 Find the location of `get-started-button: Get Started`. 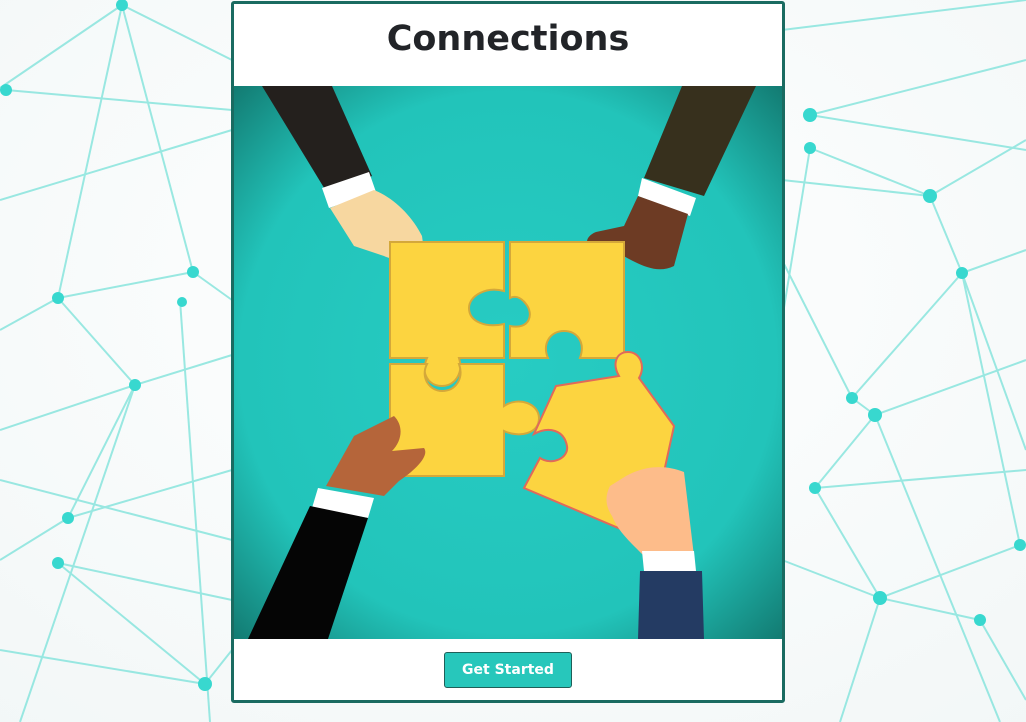

get-started-button: Get Started is located at coordinates (508, 670).